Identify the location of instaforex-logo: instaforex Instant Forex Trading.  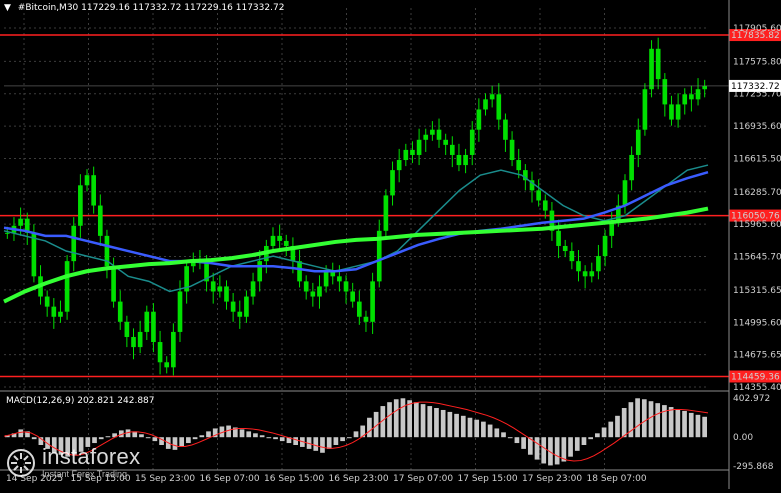
(73, 462).